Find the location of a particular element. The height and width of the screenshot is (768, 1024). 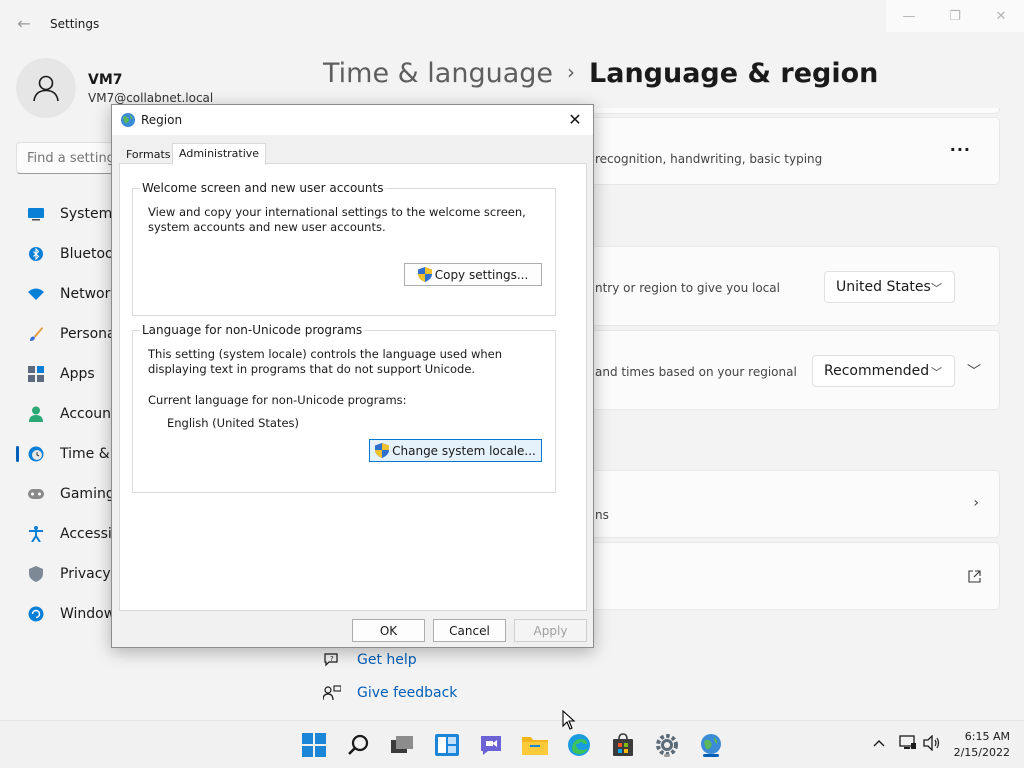

sidebar-item-label: Time & l is located at coordinates (89, 454).